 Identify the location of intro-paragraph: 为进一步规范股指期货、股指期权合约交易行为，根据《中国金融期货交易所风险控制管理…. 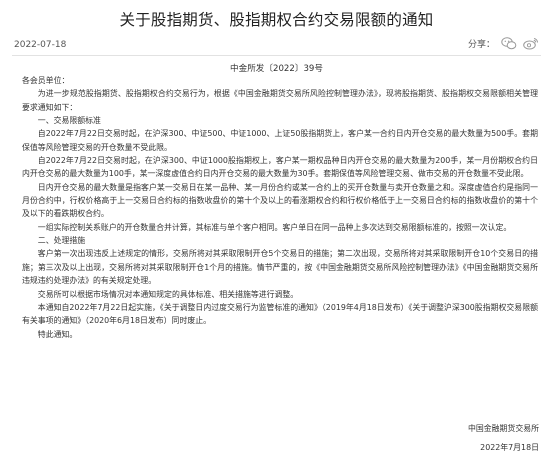
(280, 100).